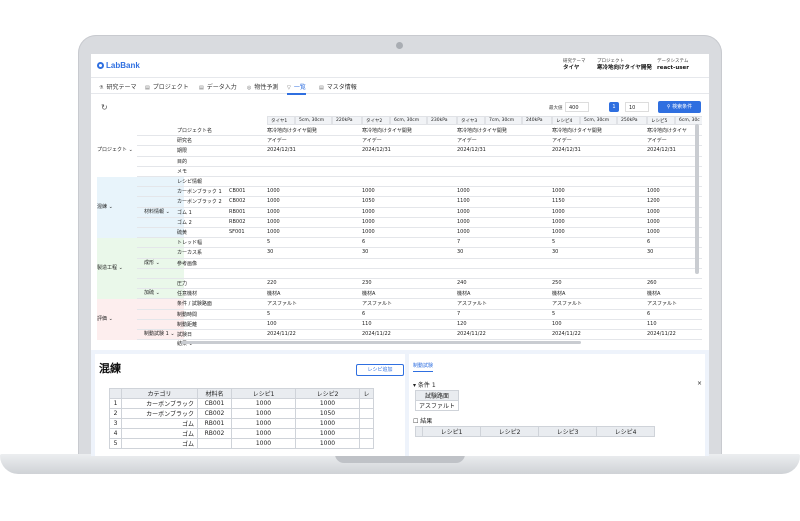  What do you see at coordinates (262, 86) in the screenshot?
I see `nav-item: ◎ 物性予測` at bounding box center [262, 86].